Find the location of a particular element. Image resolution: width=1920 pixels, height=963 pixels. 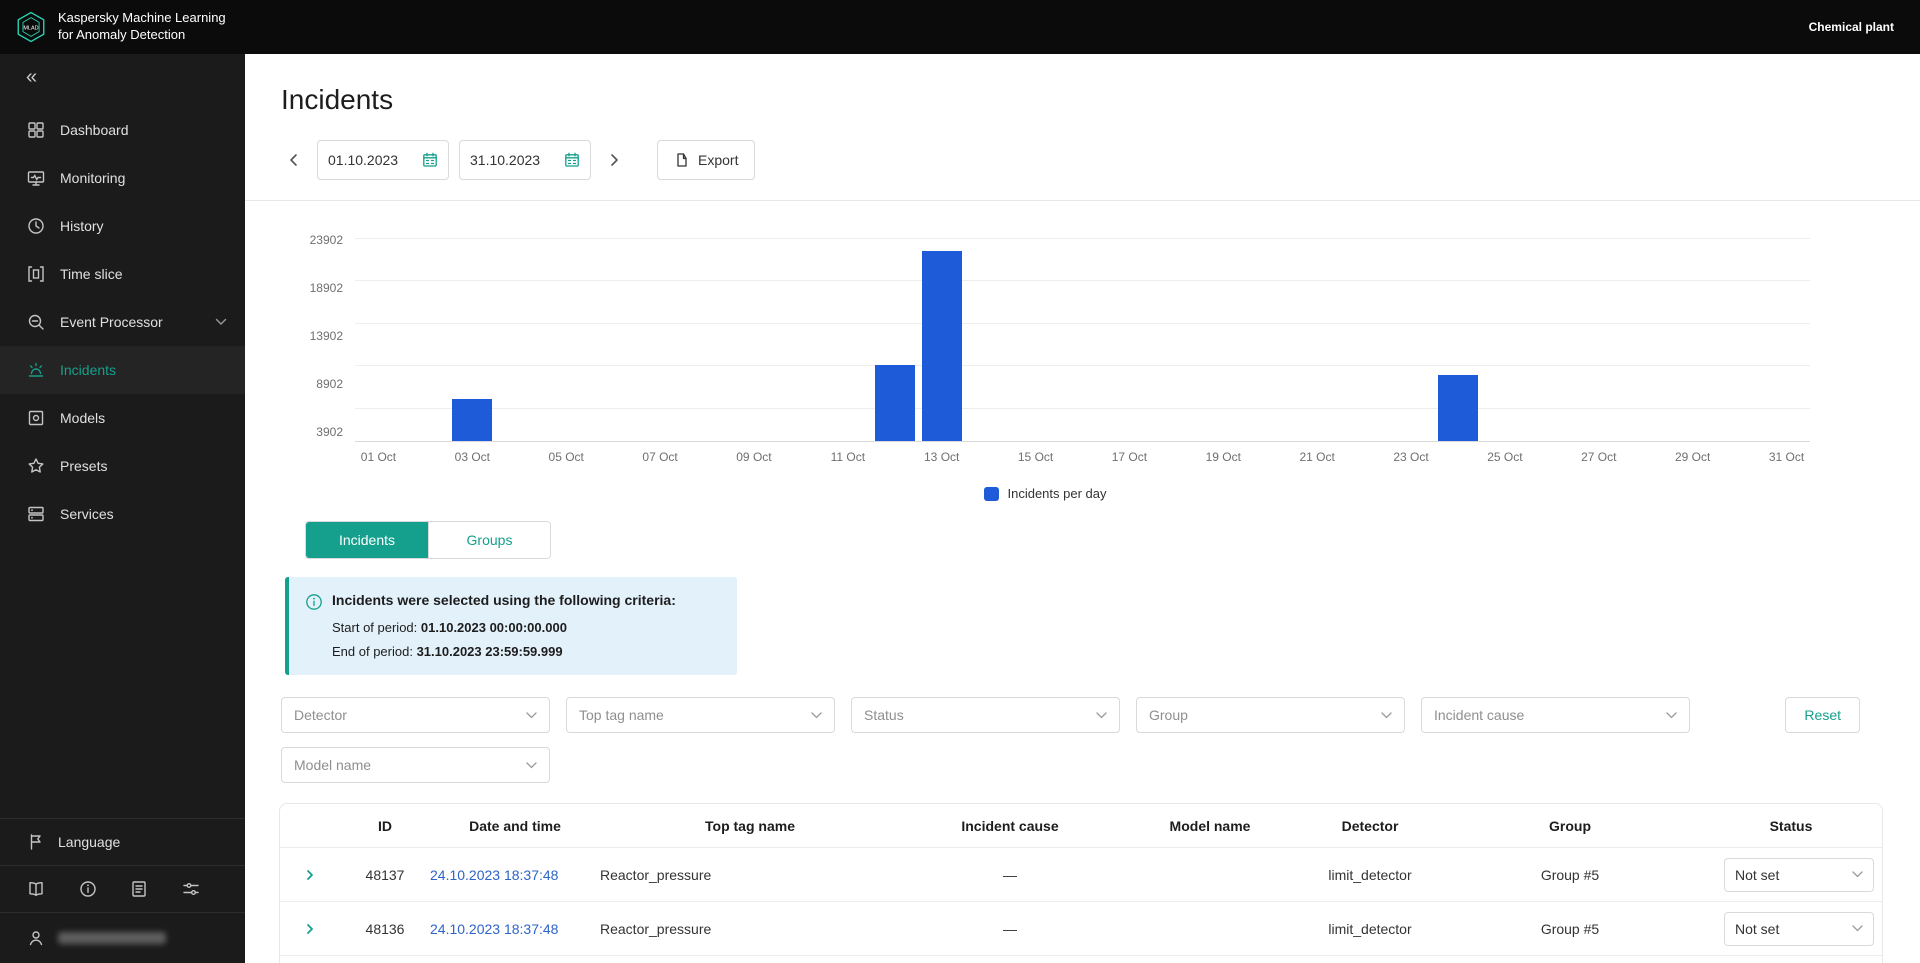

header-id: ID is located at coordinates (385, 825).